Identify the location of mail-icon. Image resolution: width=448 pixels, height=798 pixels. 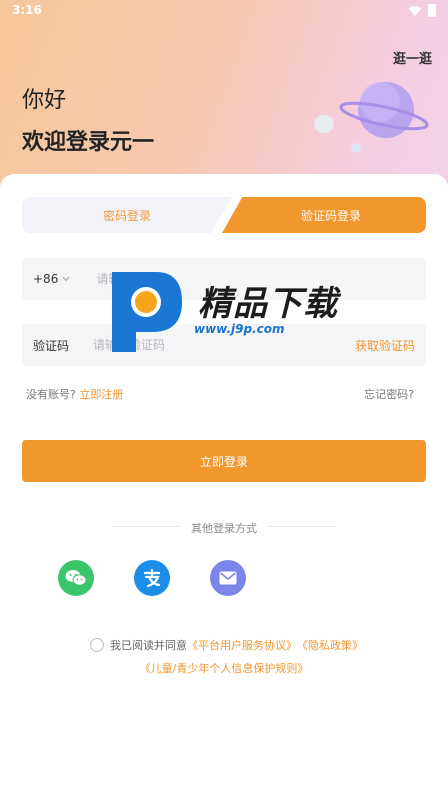
(228, 578).